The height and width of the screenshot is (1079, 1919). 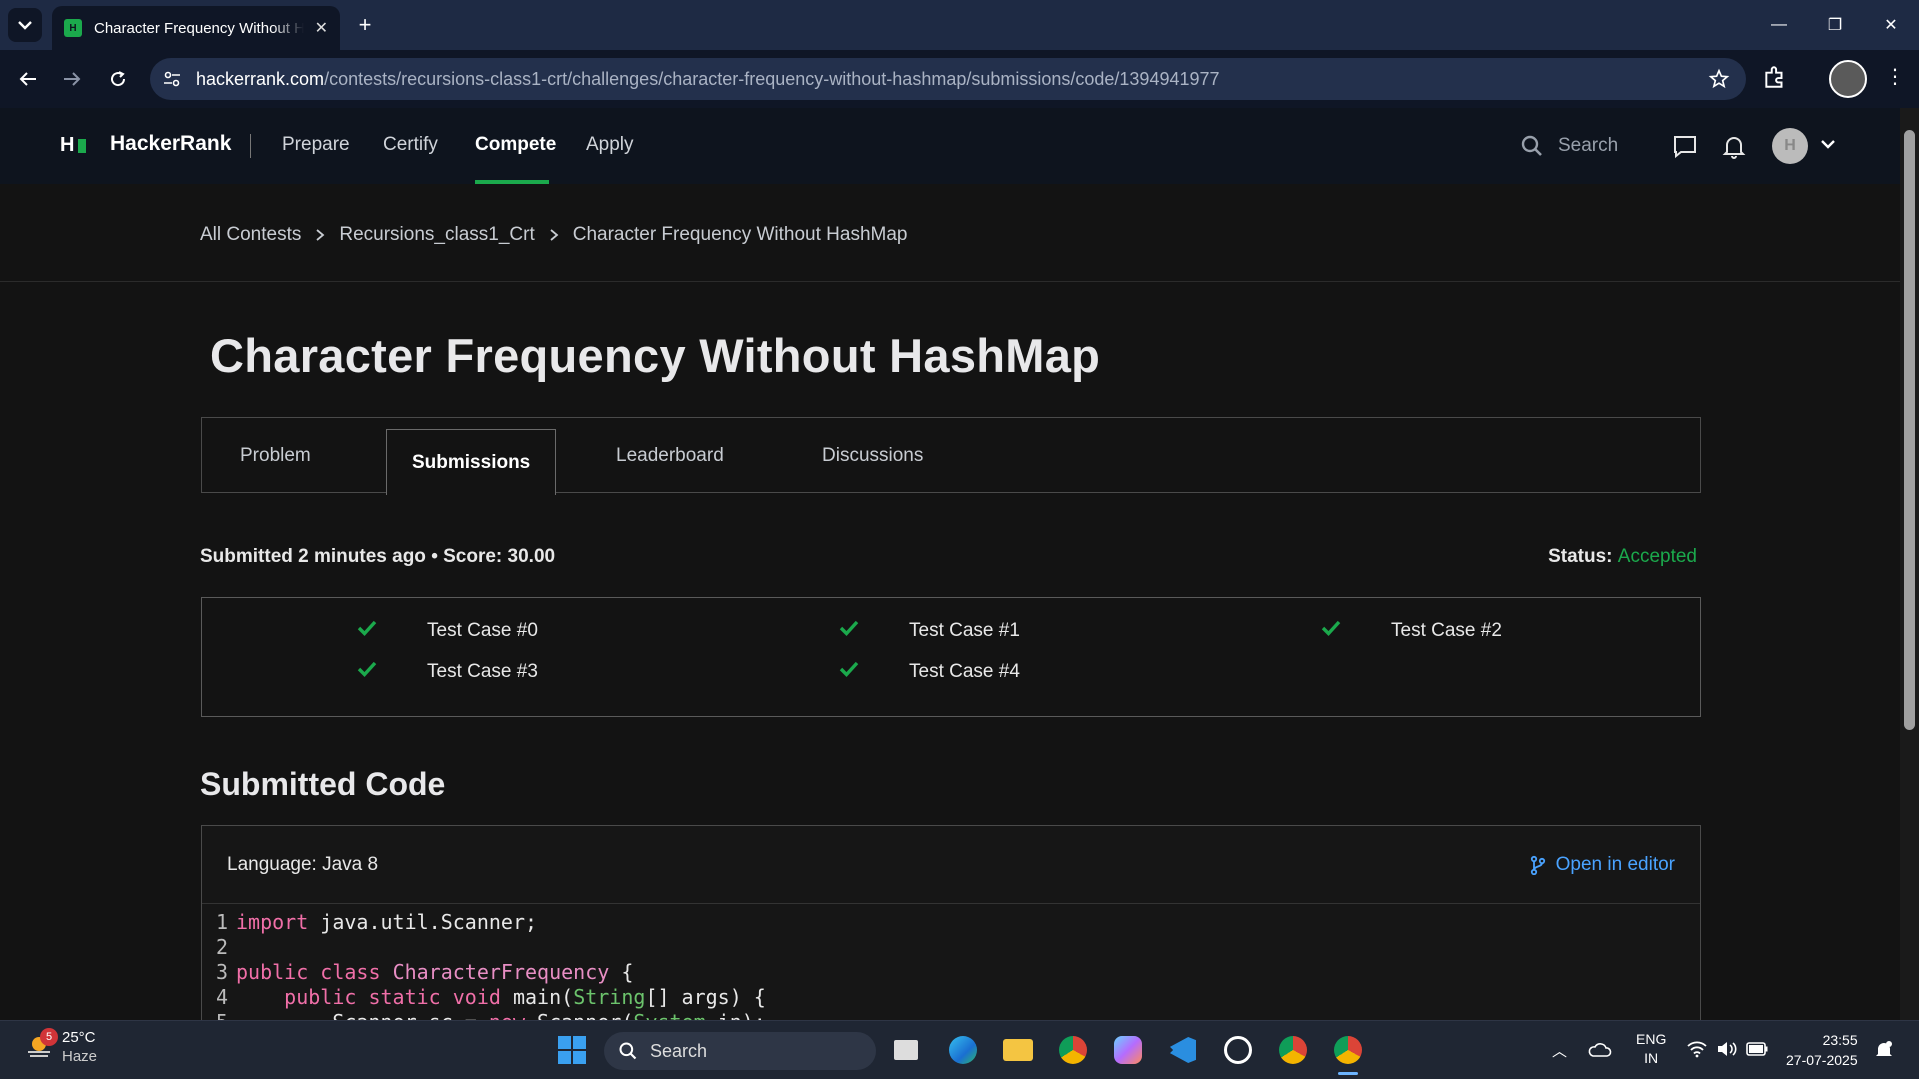 I want to click on task-view-icon, so click(x=906, y=1050).